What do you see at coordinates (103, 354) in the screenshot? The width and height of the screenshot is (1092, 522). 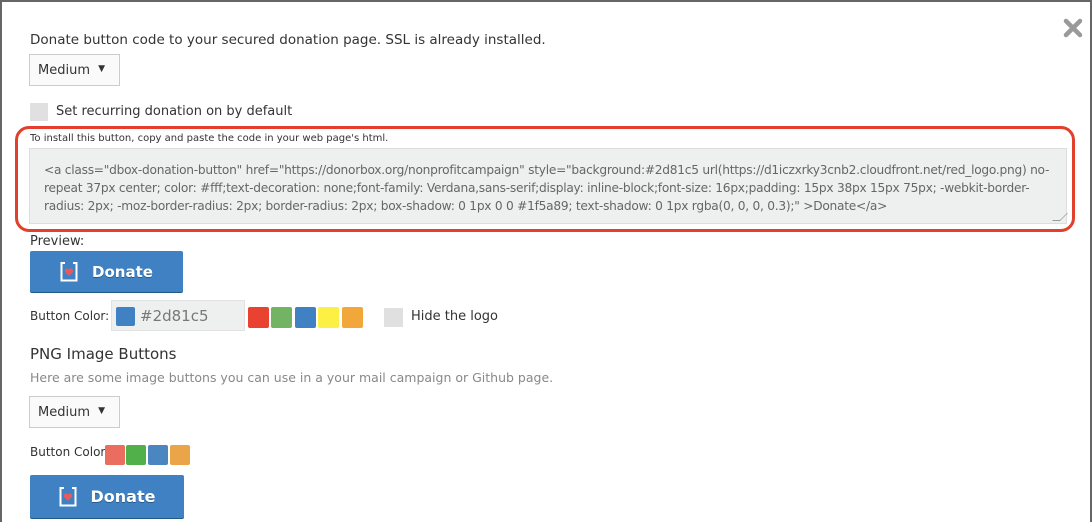 I see `png-section-title: PNG Image Buttons` at bounding box center [103, 354].